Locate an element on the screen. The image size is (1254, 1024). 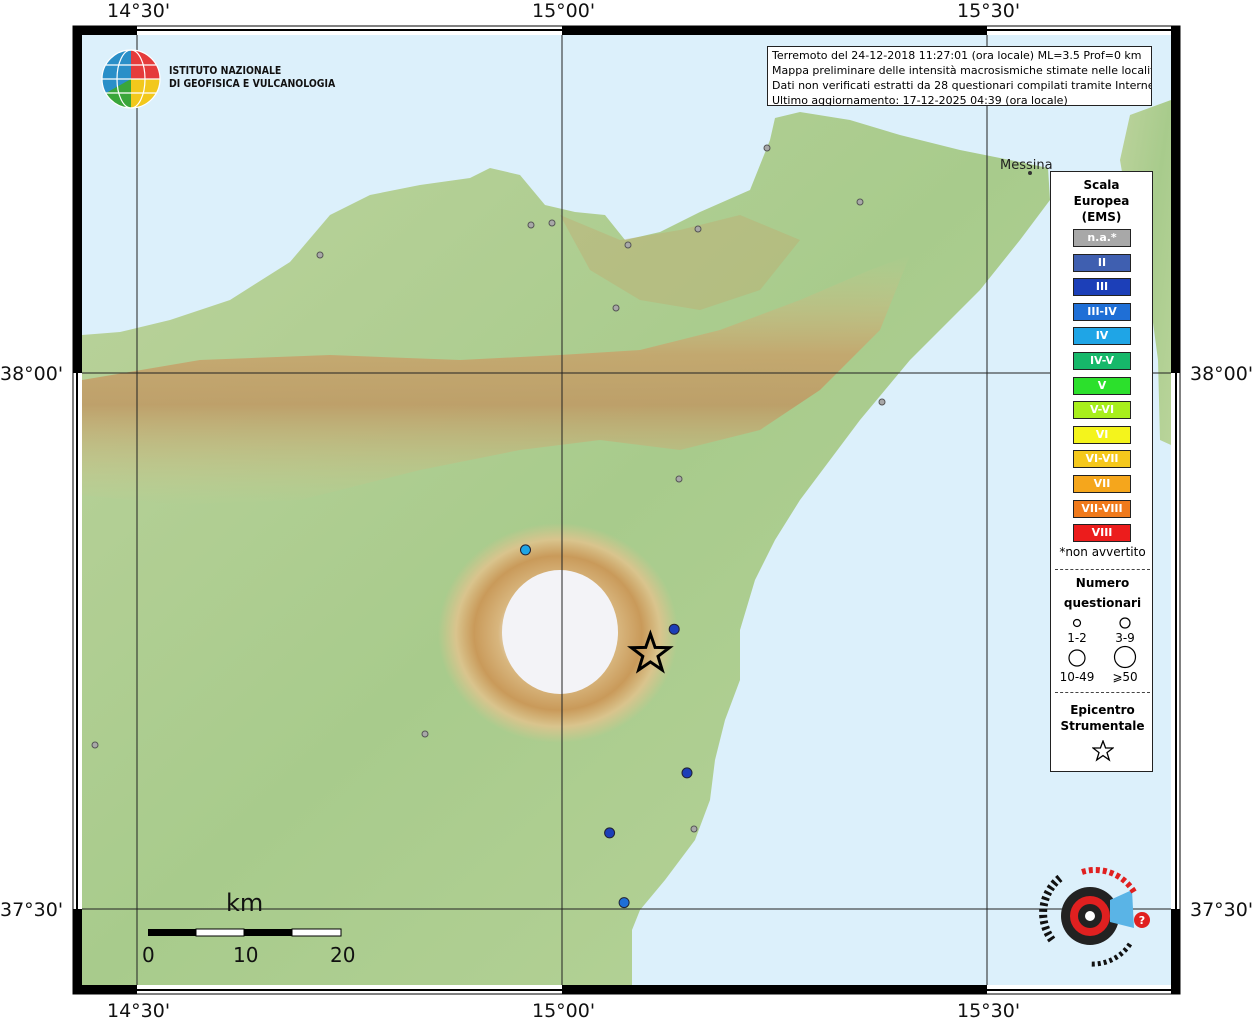
count-label-4: ⩾50 is located at coordinates (1125, 677).